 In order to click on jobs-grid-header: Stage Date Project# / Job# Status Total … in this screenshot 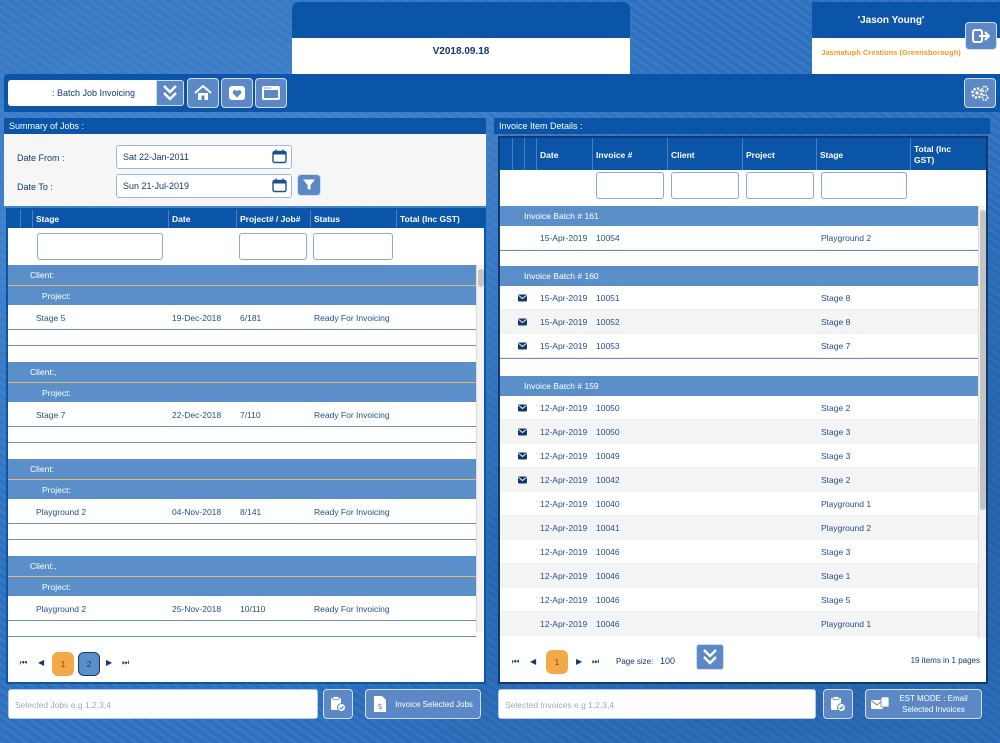, I will do `click(246, 219)`.